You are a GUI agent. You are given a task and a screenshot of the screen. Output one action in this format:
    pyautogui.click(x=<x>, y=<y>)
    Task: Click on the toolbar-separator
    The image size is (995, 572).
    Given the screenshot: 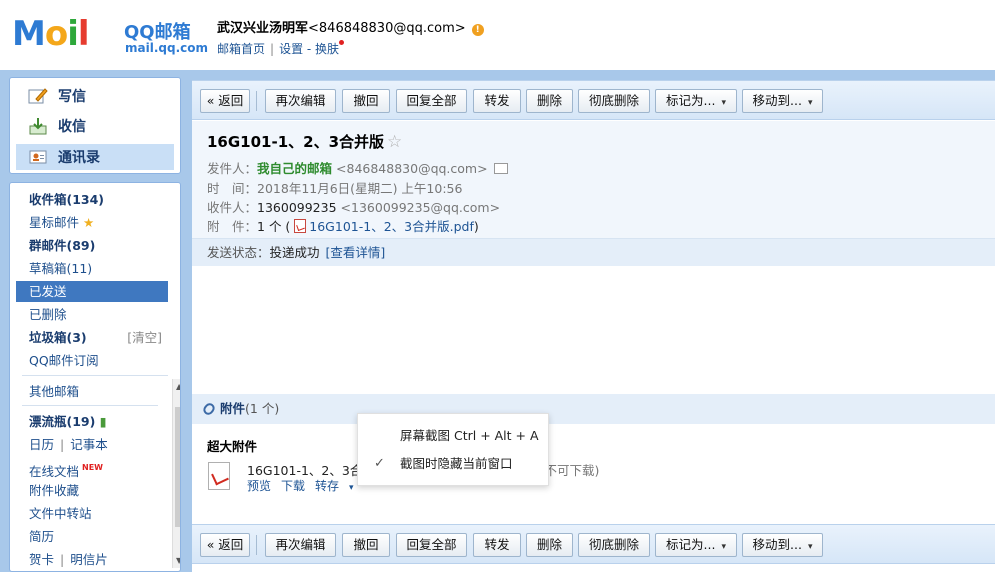 What is the action you would take?
    pyautogui.click(x=256, y=101)
    